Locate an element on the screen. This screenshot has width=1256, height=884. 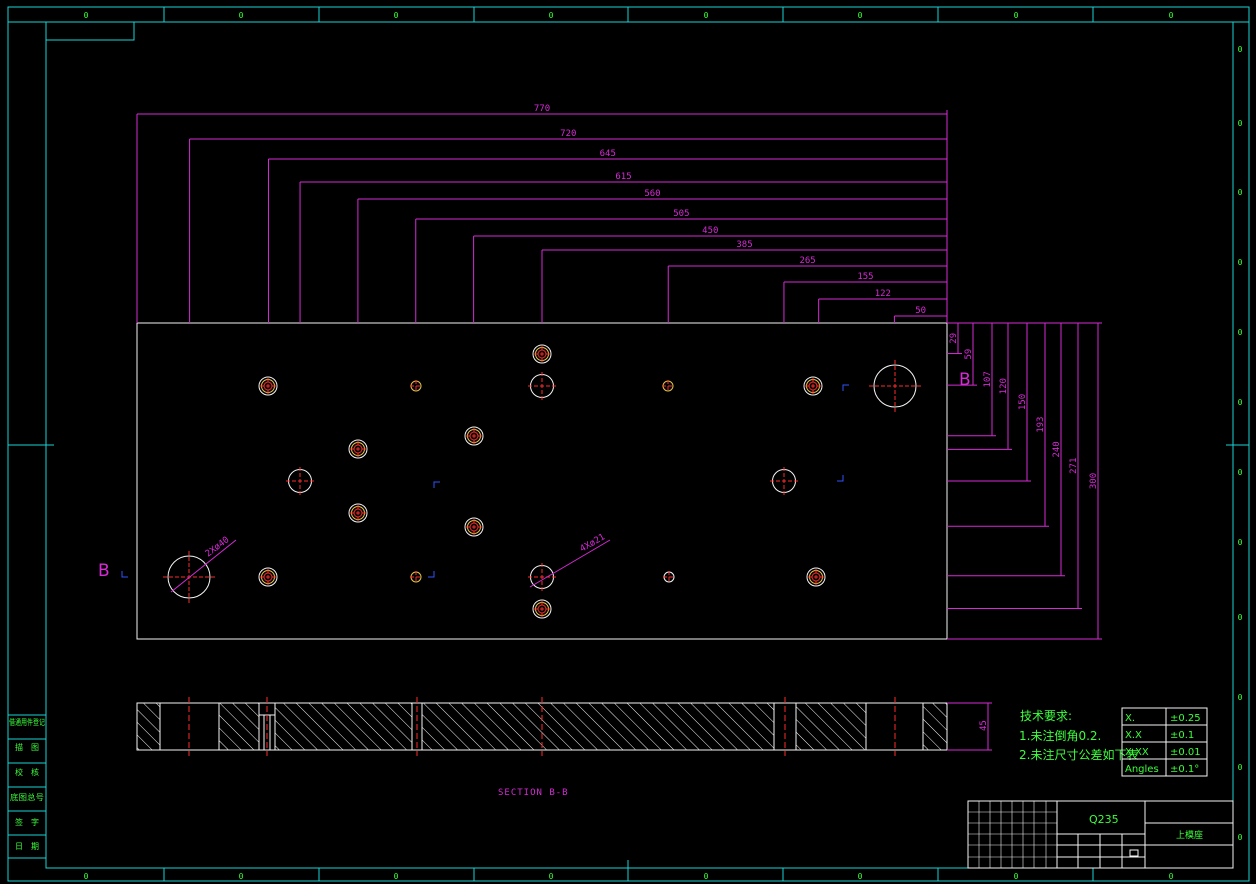
notes-line-1: 1.未注倒角0.2. is located at coordinates (1060, 735).